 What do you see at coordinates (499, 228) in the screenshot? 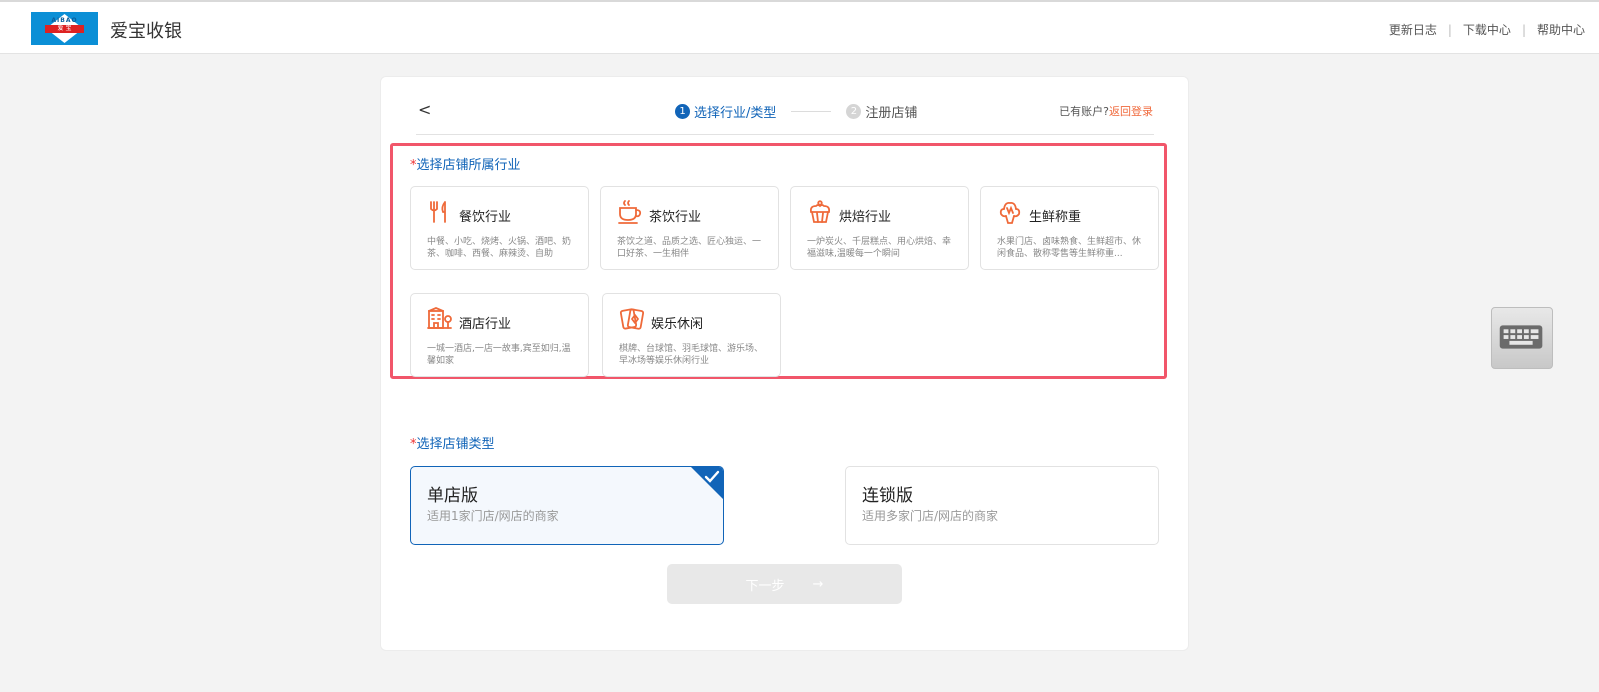
I see `industry-card-catering: 餐饮行业 中餐、小吃、烧烤、火锅、酒吧、奶茶、咖啡、西餐、麻辣烫、自助` at bounding box center [499, 228].